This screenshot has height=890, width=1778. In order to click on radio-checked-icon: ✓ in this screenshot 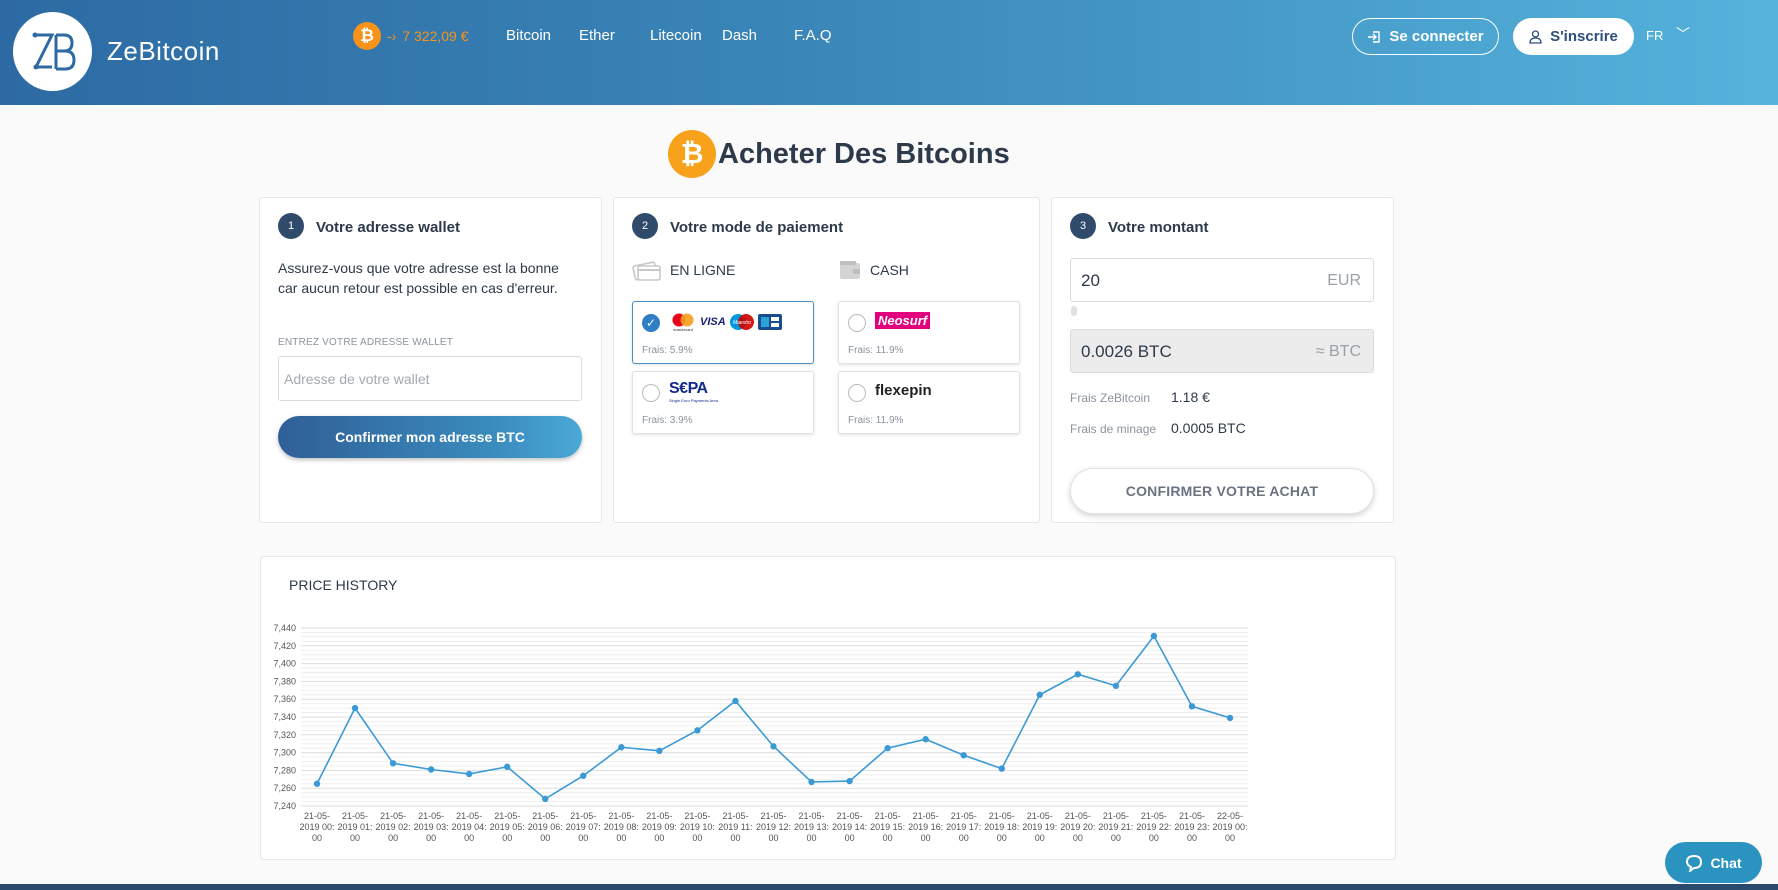, I will do `click(651, 323)`.